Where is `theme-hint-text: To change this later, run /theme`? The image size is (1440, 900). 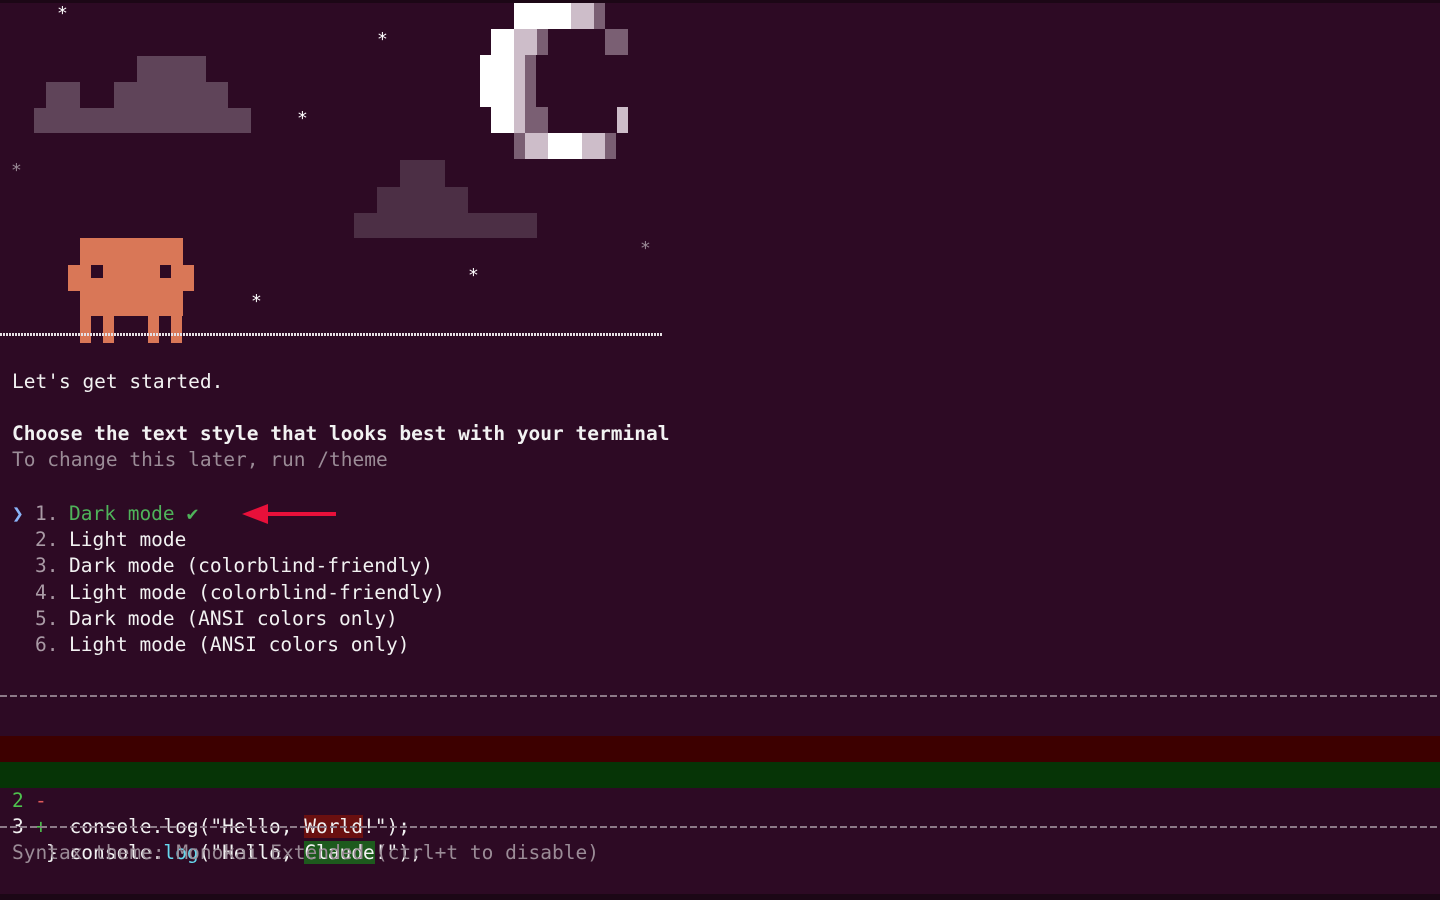 theme-hint-text: To change this later, run /theme is located at coordinates (200, 459).